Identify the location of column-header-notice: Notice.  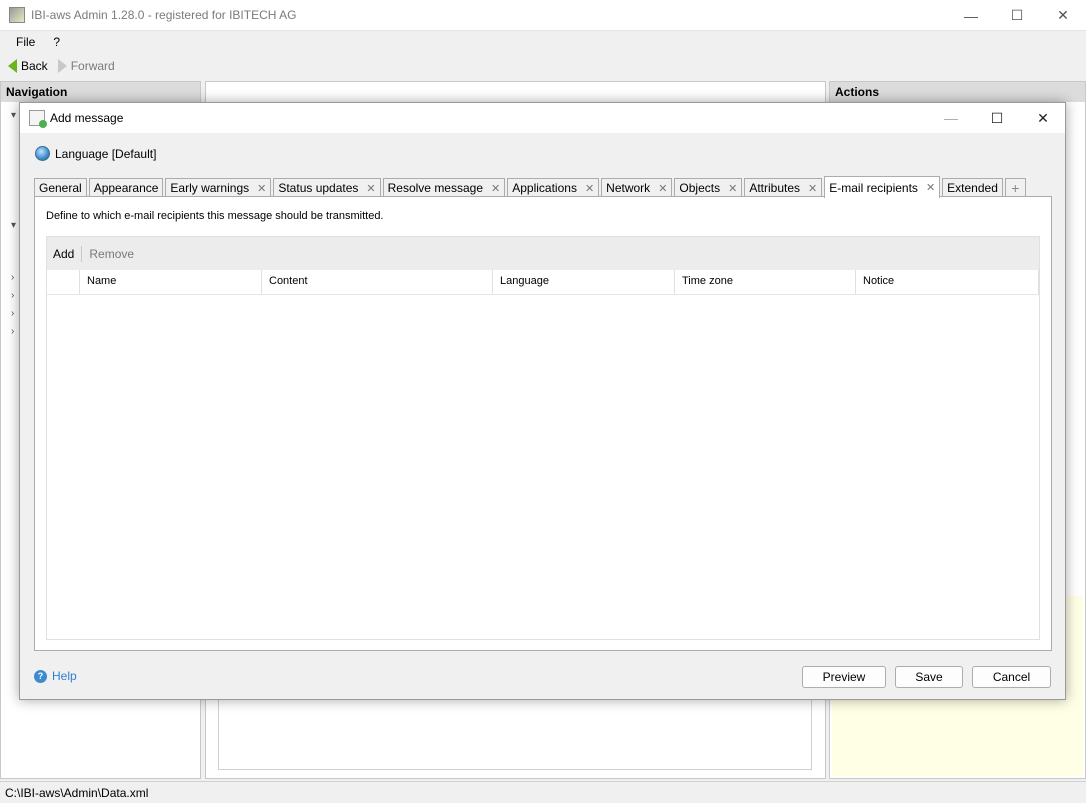
(947, 282).